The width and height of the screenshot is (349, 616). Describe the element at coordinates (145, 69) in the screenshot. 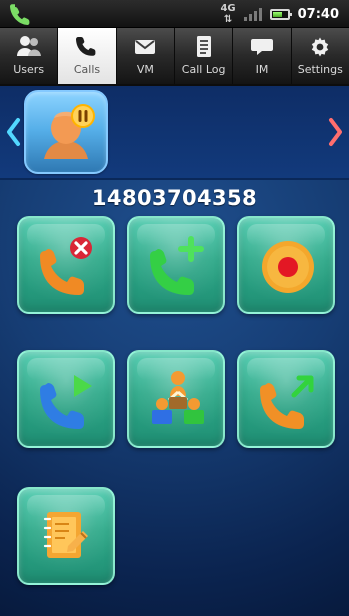

I see `tab-label: VM` at that location.